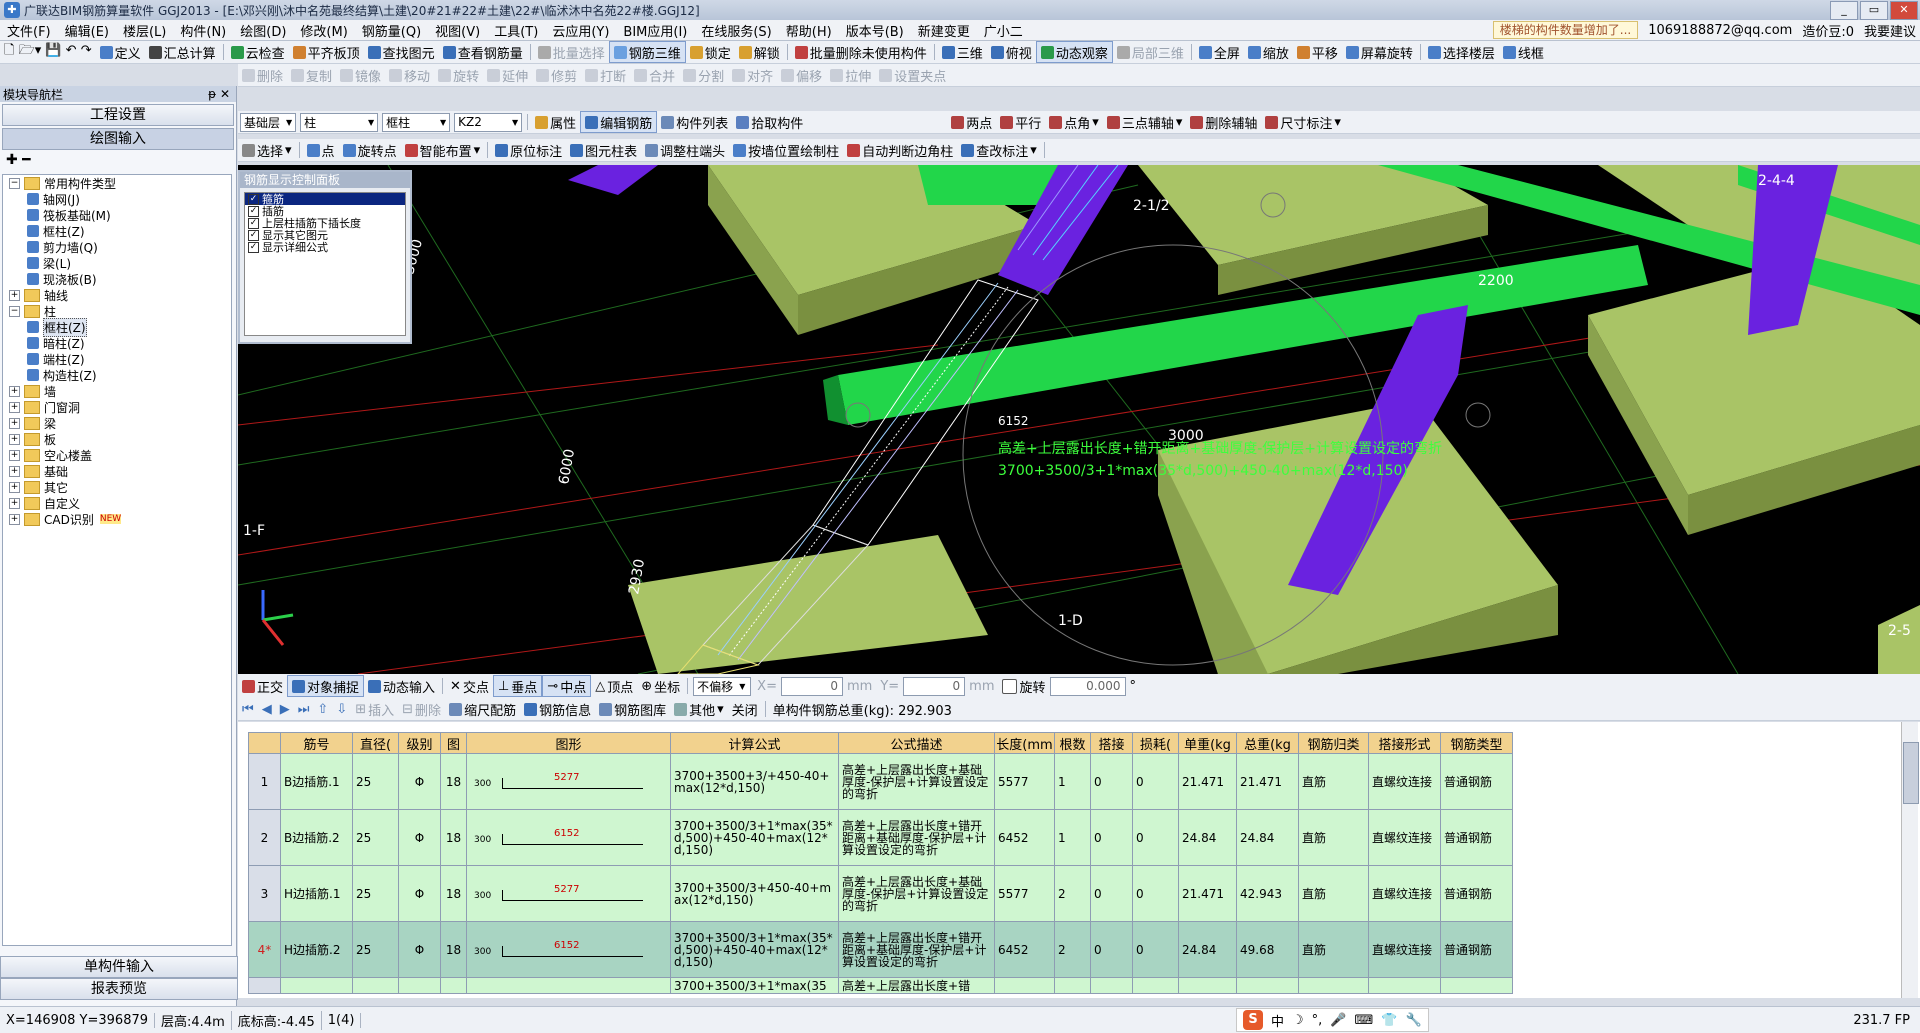 The height and width of the screenshot is (1033, 1920). Describe the element at coordinates (118, 162) in the screenshot. I see `tree-tools: ✚ ━` at that location.